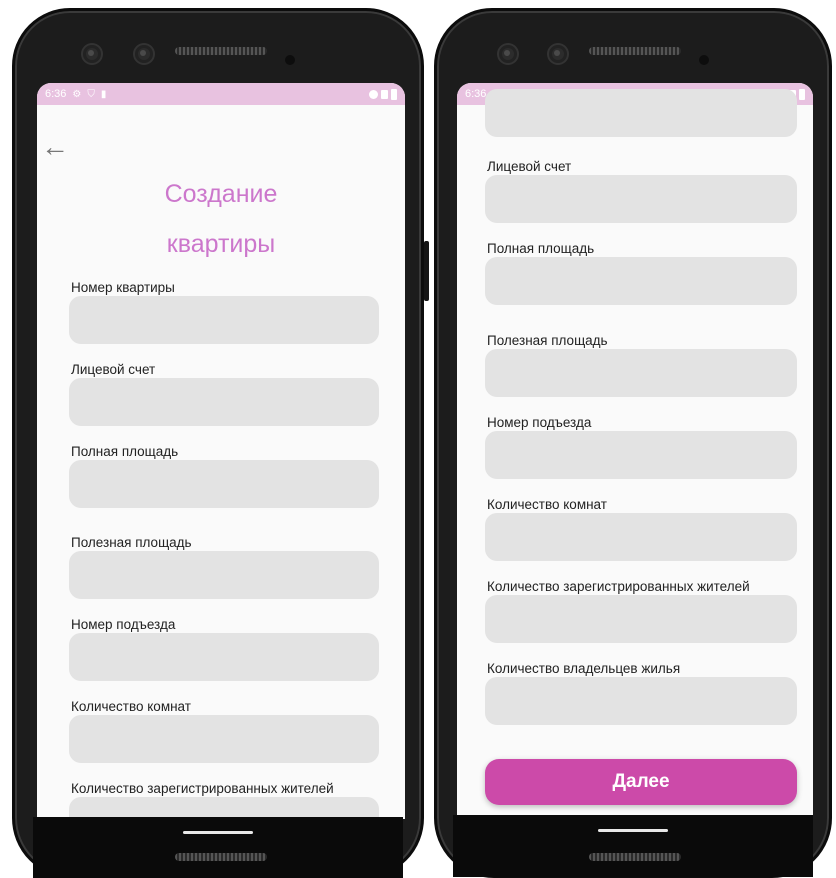 The width and height of the screenshot is (836, 878). What do you see at coordinates (584, 668) in the screenshot?
I see `label-owner-count: Количество владельцев жилья` at bounding box center [584, 668].